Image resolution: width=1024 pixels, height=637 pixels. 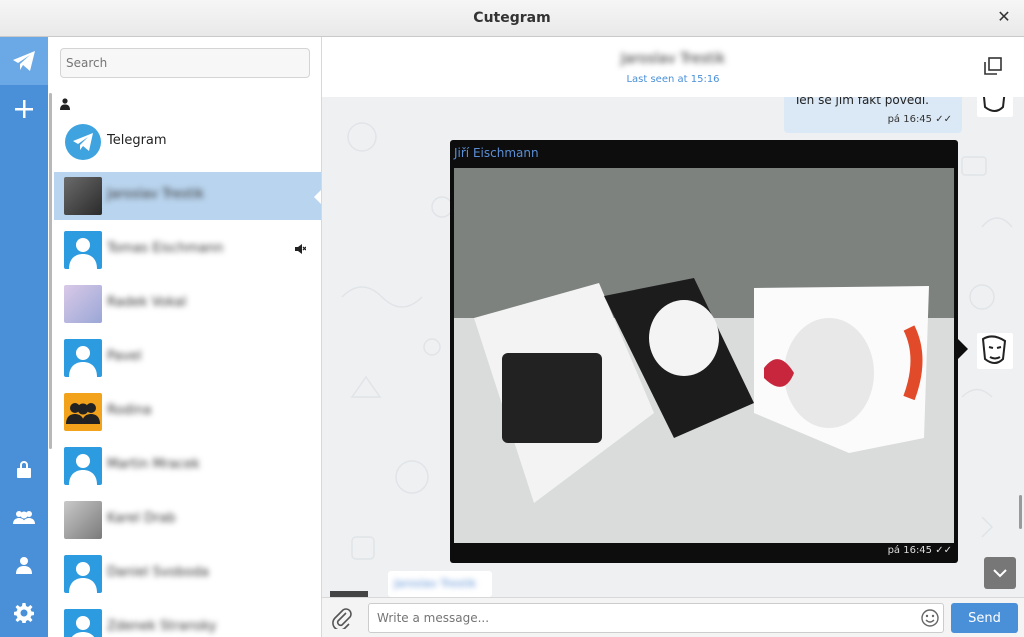 I want to click on dialog-name: Karel Drab, so click(x=141, y=518).